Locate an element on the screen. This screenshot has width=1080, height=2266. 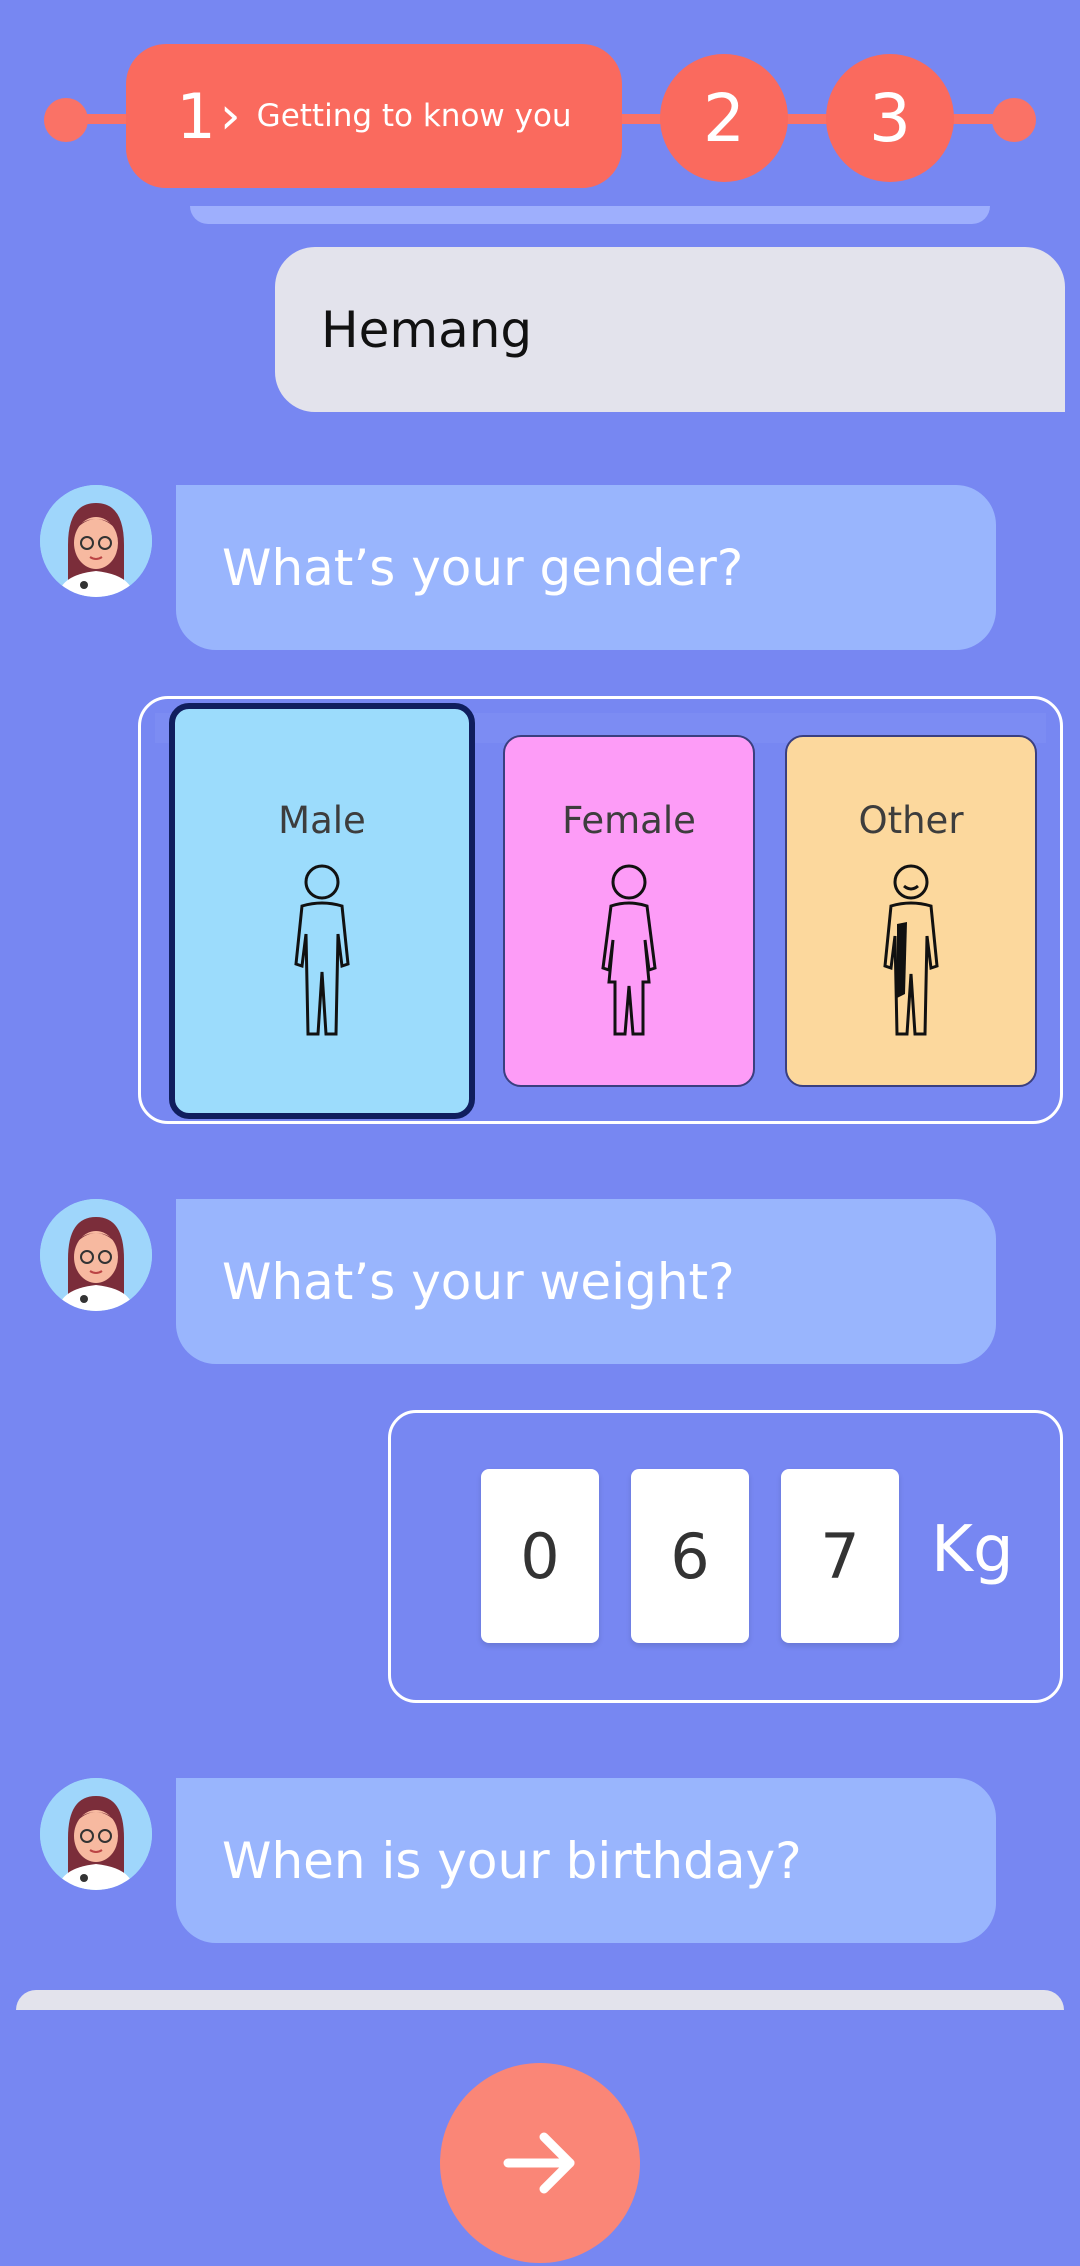
gender-option-male: Male is located at coordinates (322, 911).